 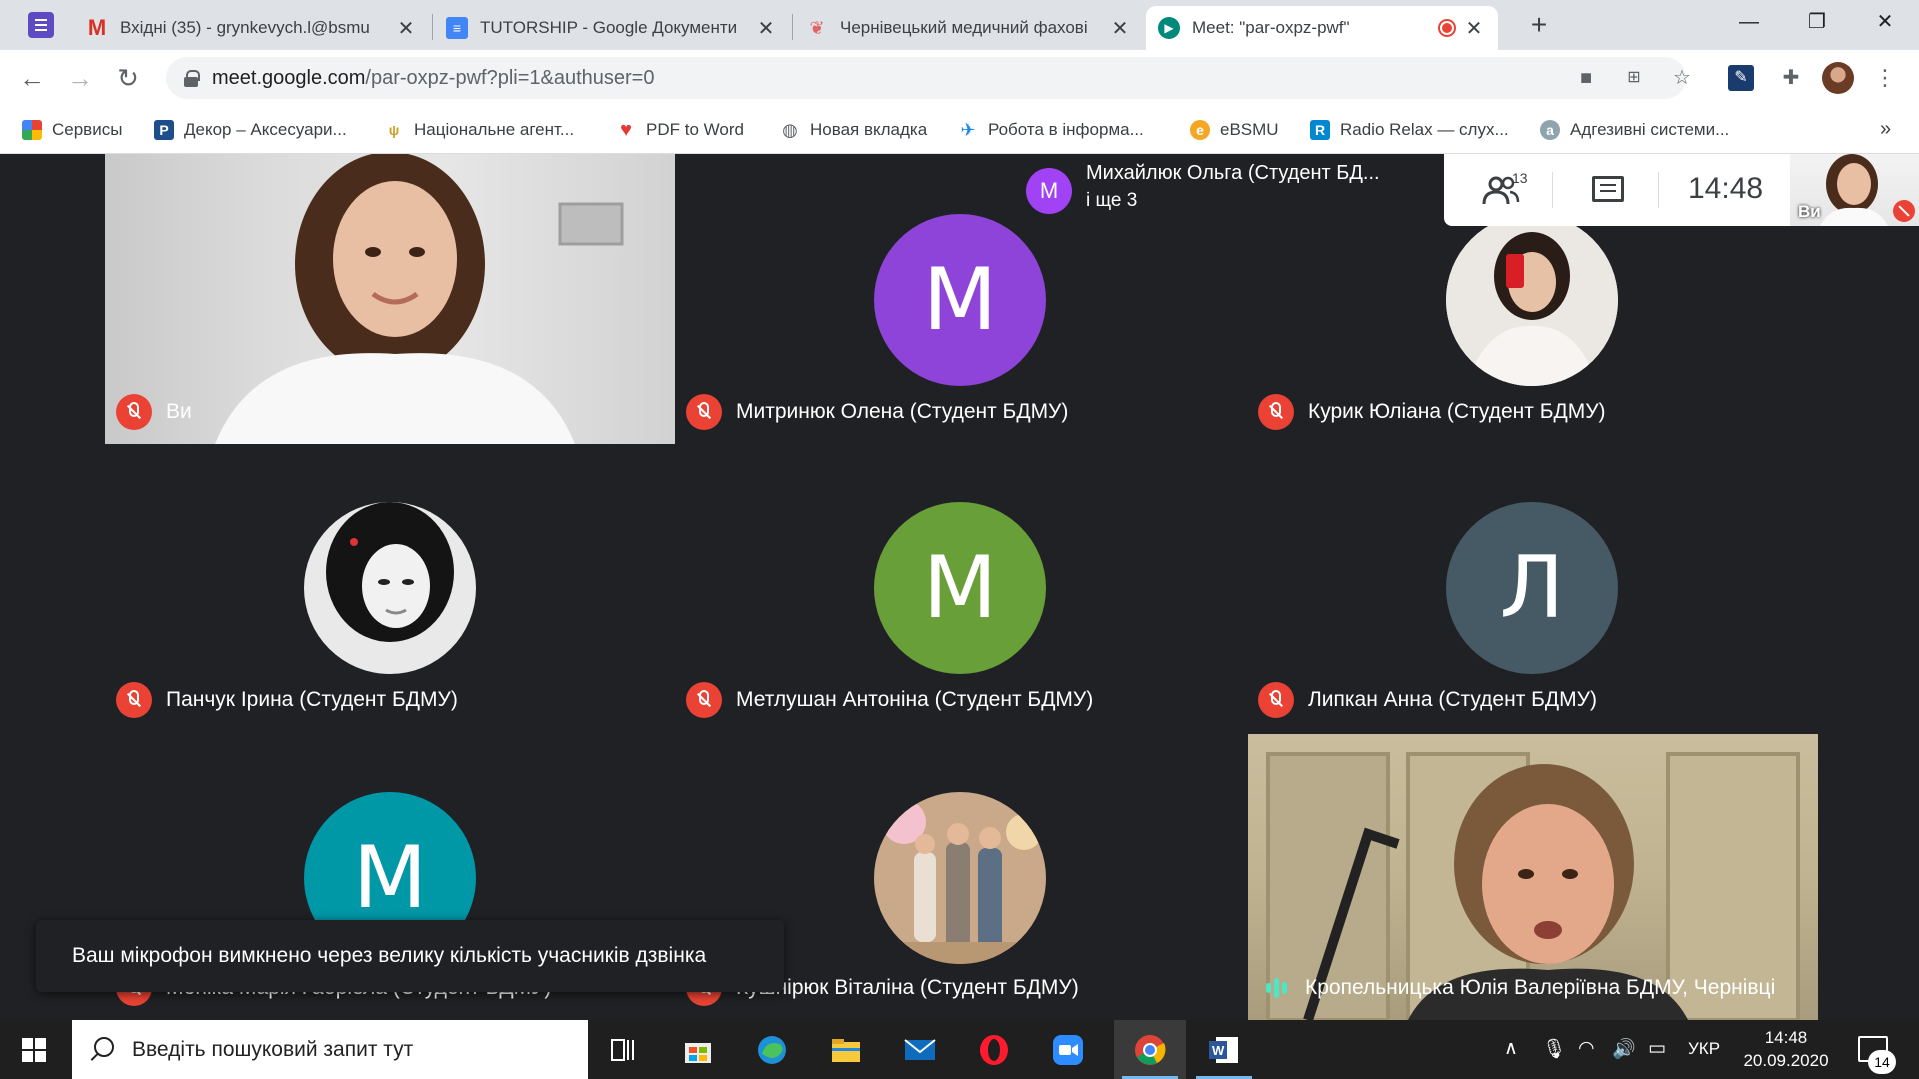 I want to click on tab-title: Вхідні (35) - grynkevych.l@bsmu, so click(x=245, y=27).